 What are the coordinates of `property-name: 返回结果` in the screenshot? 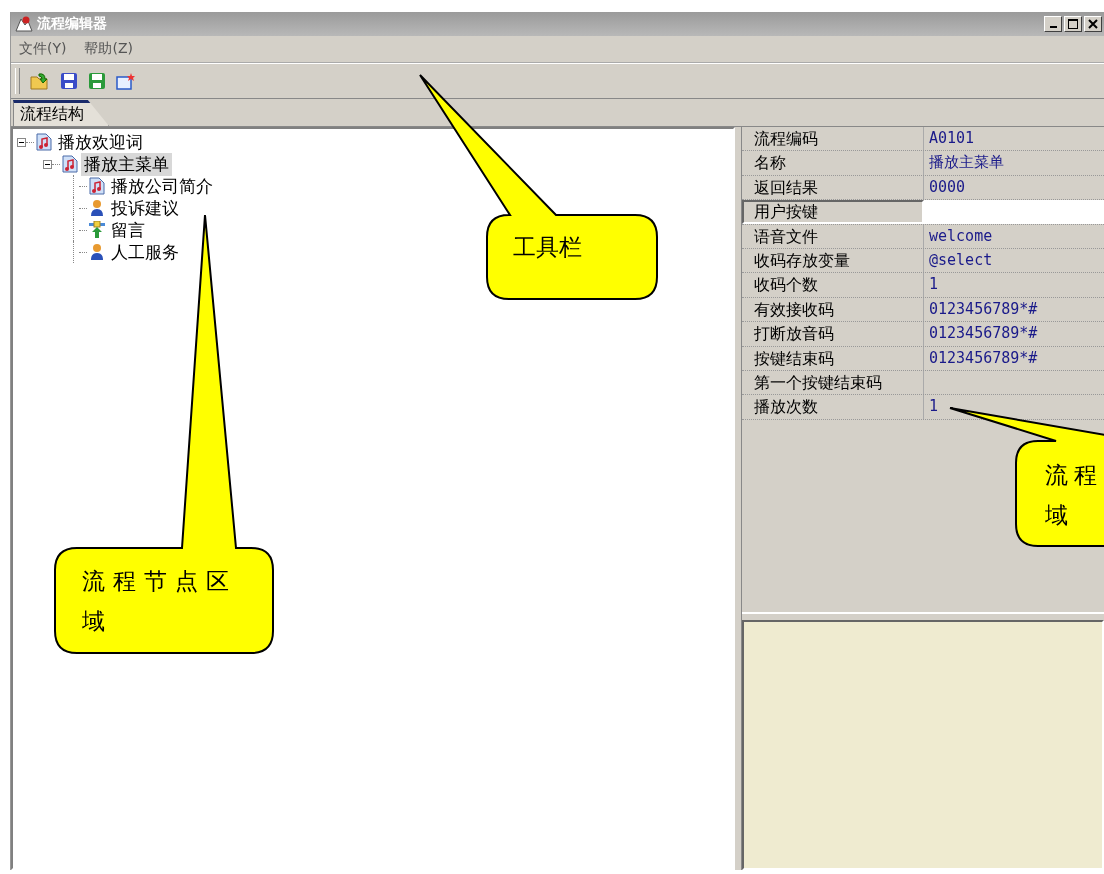 It's located at (833, 187).